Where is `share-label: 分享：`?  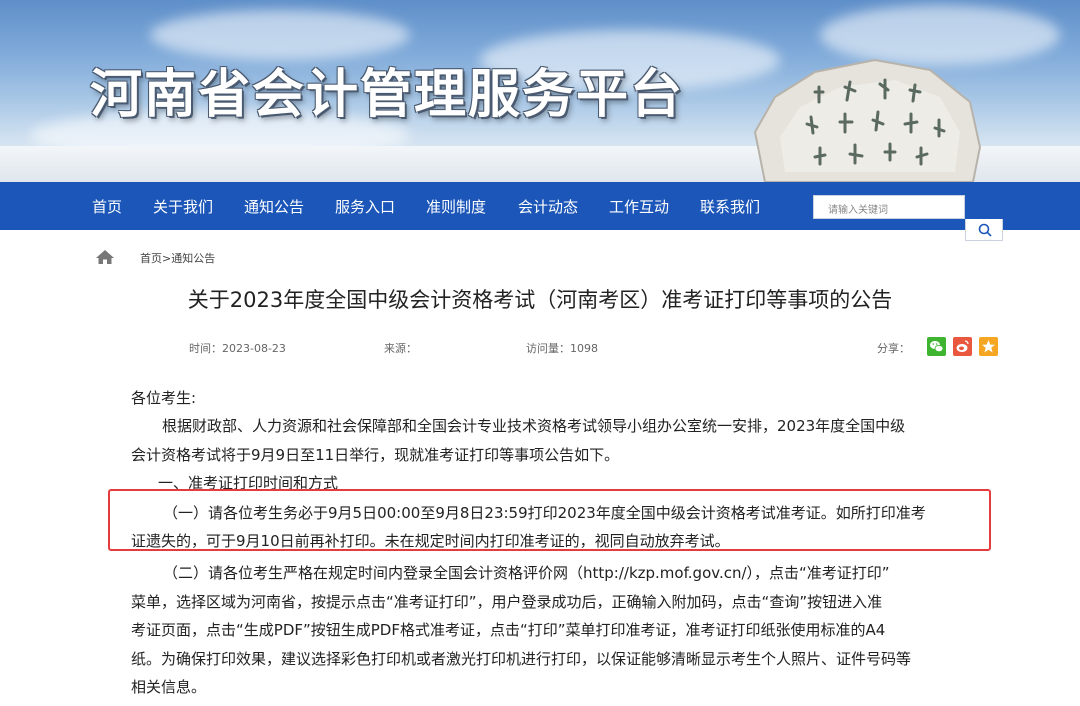
share-label: 分享： is located at coordinates (893, 348).